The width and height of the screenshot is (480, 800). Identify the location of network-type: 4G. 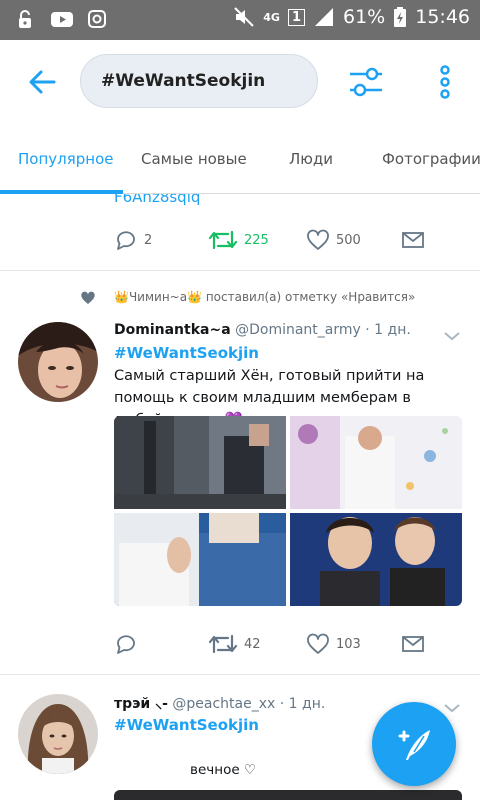
(271, 17).